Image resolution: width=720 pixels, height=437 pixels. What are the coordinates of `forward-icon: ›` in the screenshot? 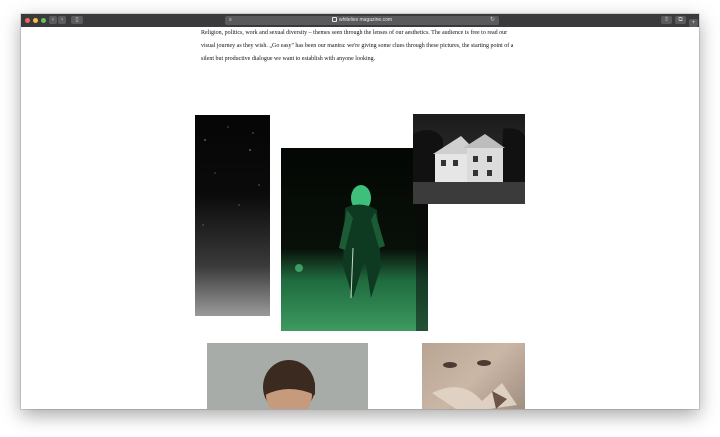 It's located at (62, 20).